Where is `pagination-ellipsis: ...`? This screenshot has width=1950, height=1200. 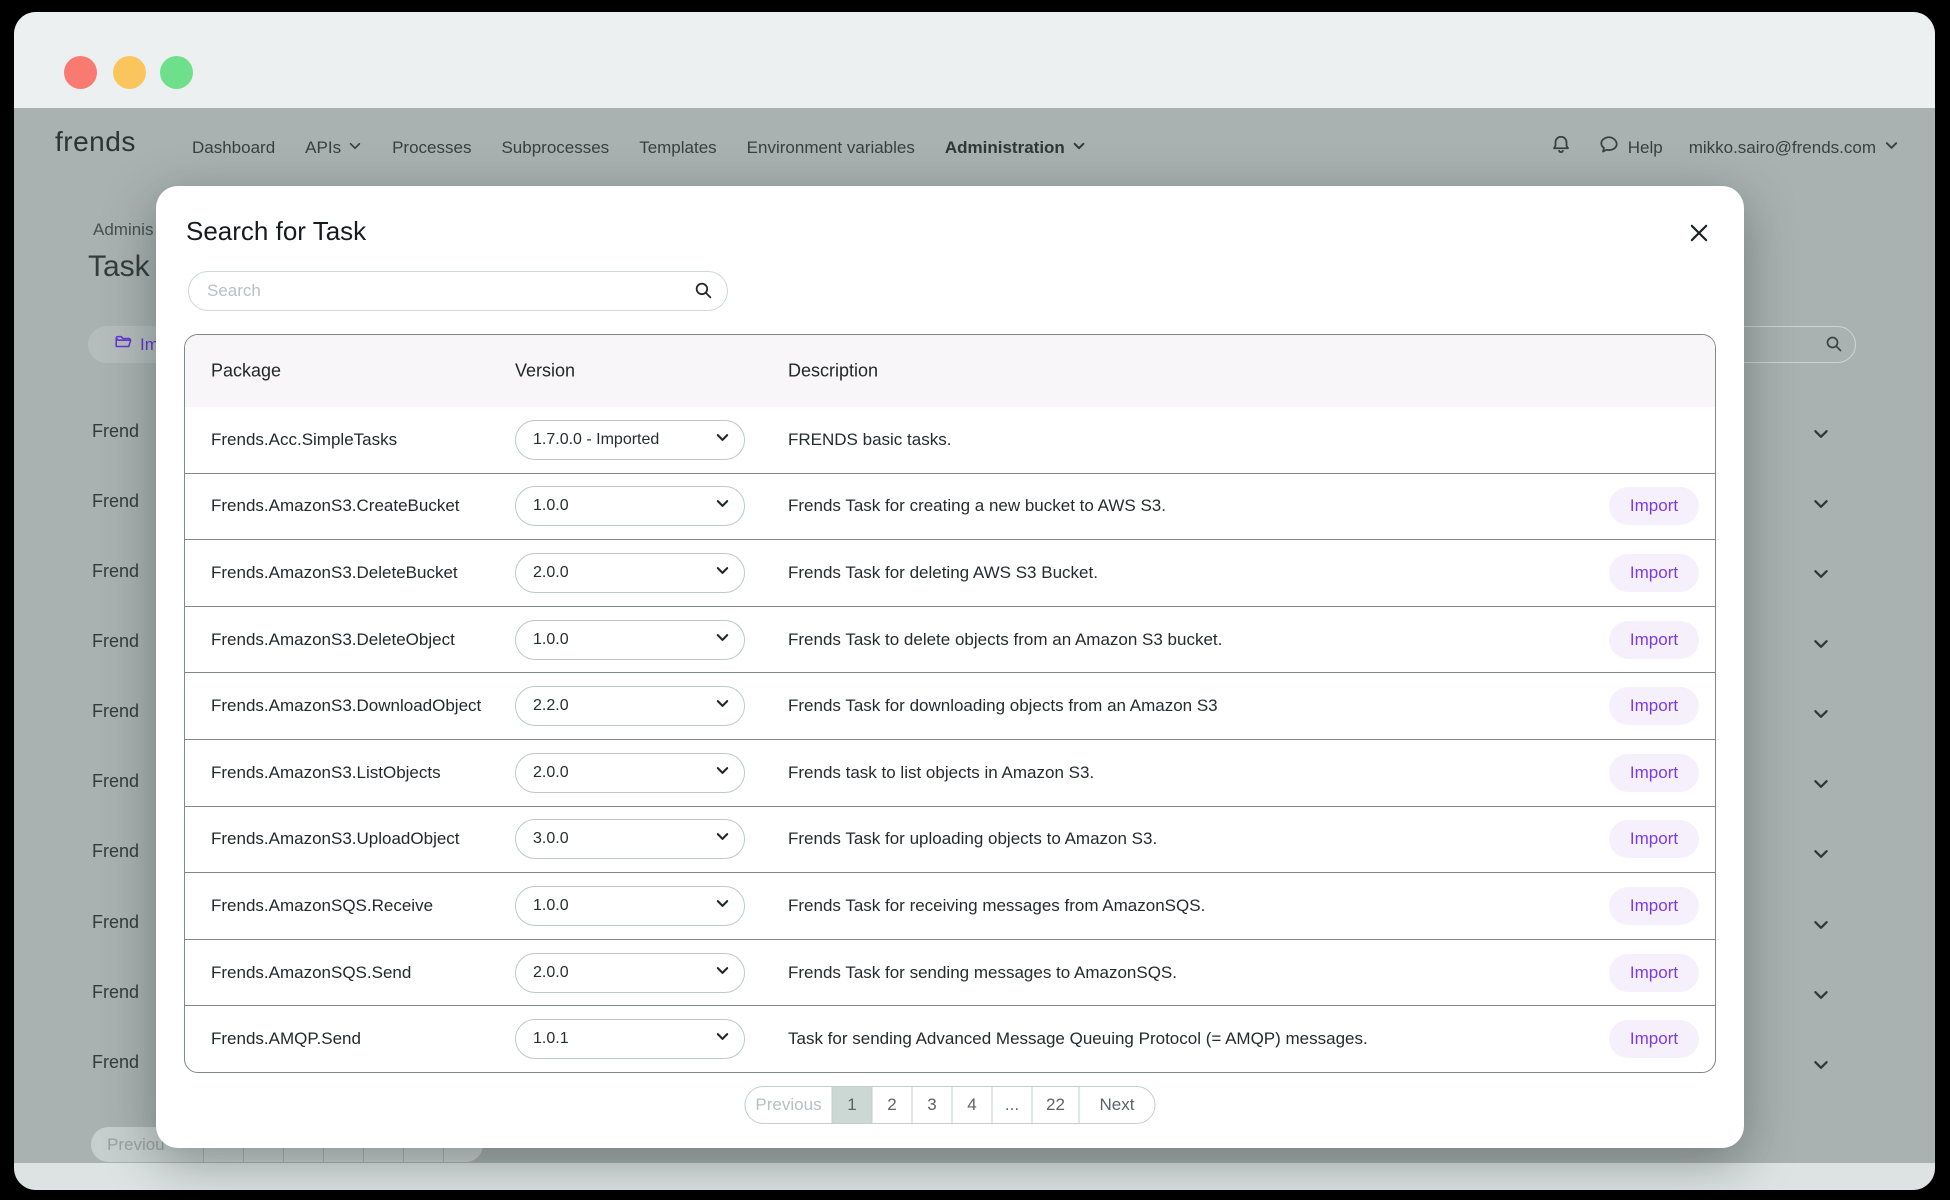 pagination-ellipsis: ... is located at coordinates (1011, 1105).